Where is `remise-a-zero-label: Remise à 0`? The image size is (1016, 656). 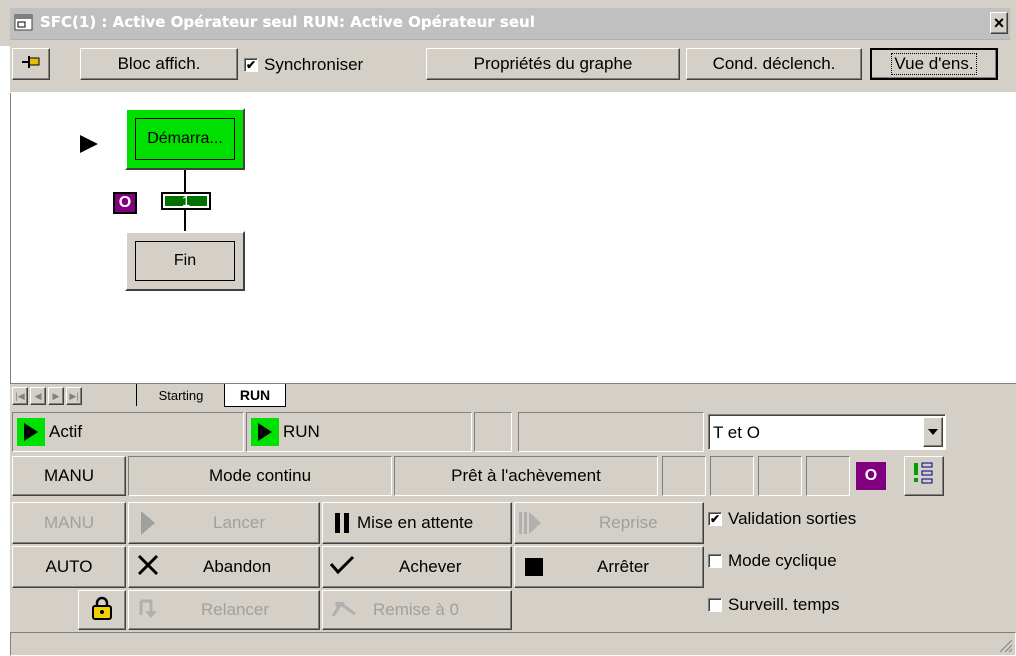 remise-a-zero-label: Remise à 0 is located at coordinates (416, 609).